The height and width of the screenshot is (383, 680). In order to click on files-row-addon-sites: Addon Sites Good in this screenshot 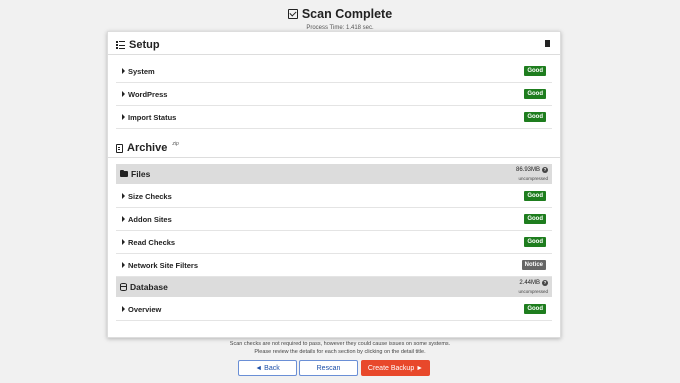, I will do `click(334, 219)`.